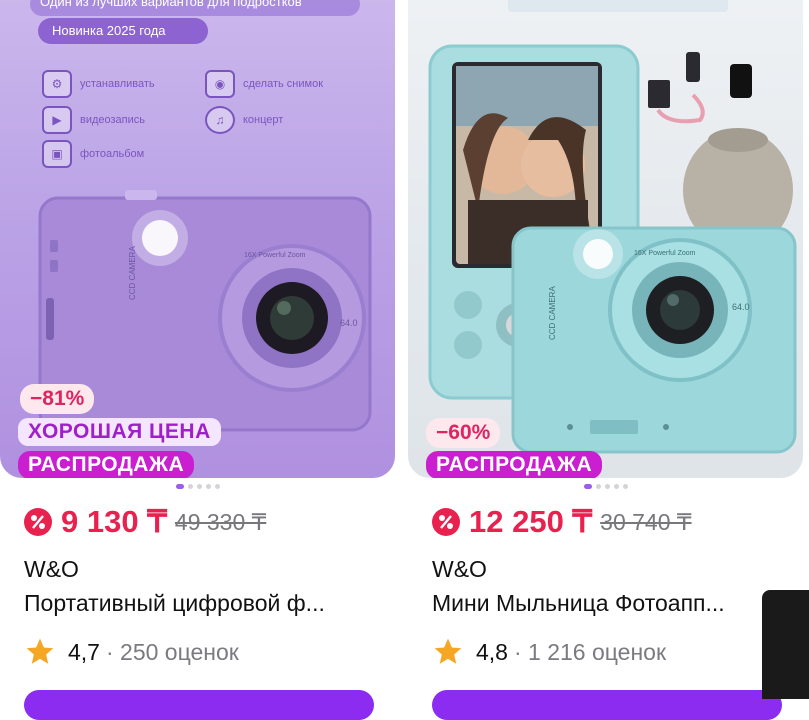 Image resolution: width=809 pixels, height=720 pixels. Describe the element at coordinates (57, 84) in the screenshot. I see `gear-icon: ⚙` at that location.